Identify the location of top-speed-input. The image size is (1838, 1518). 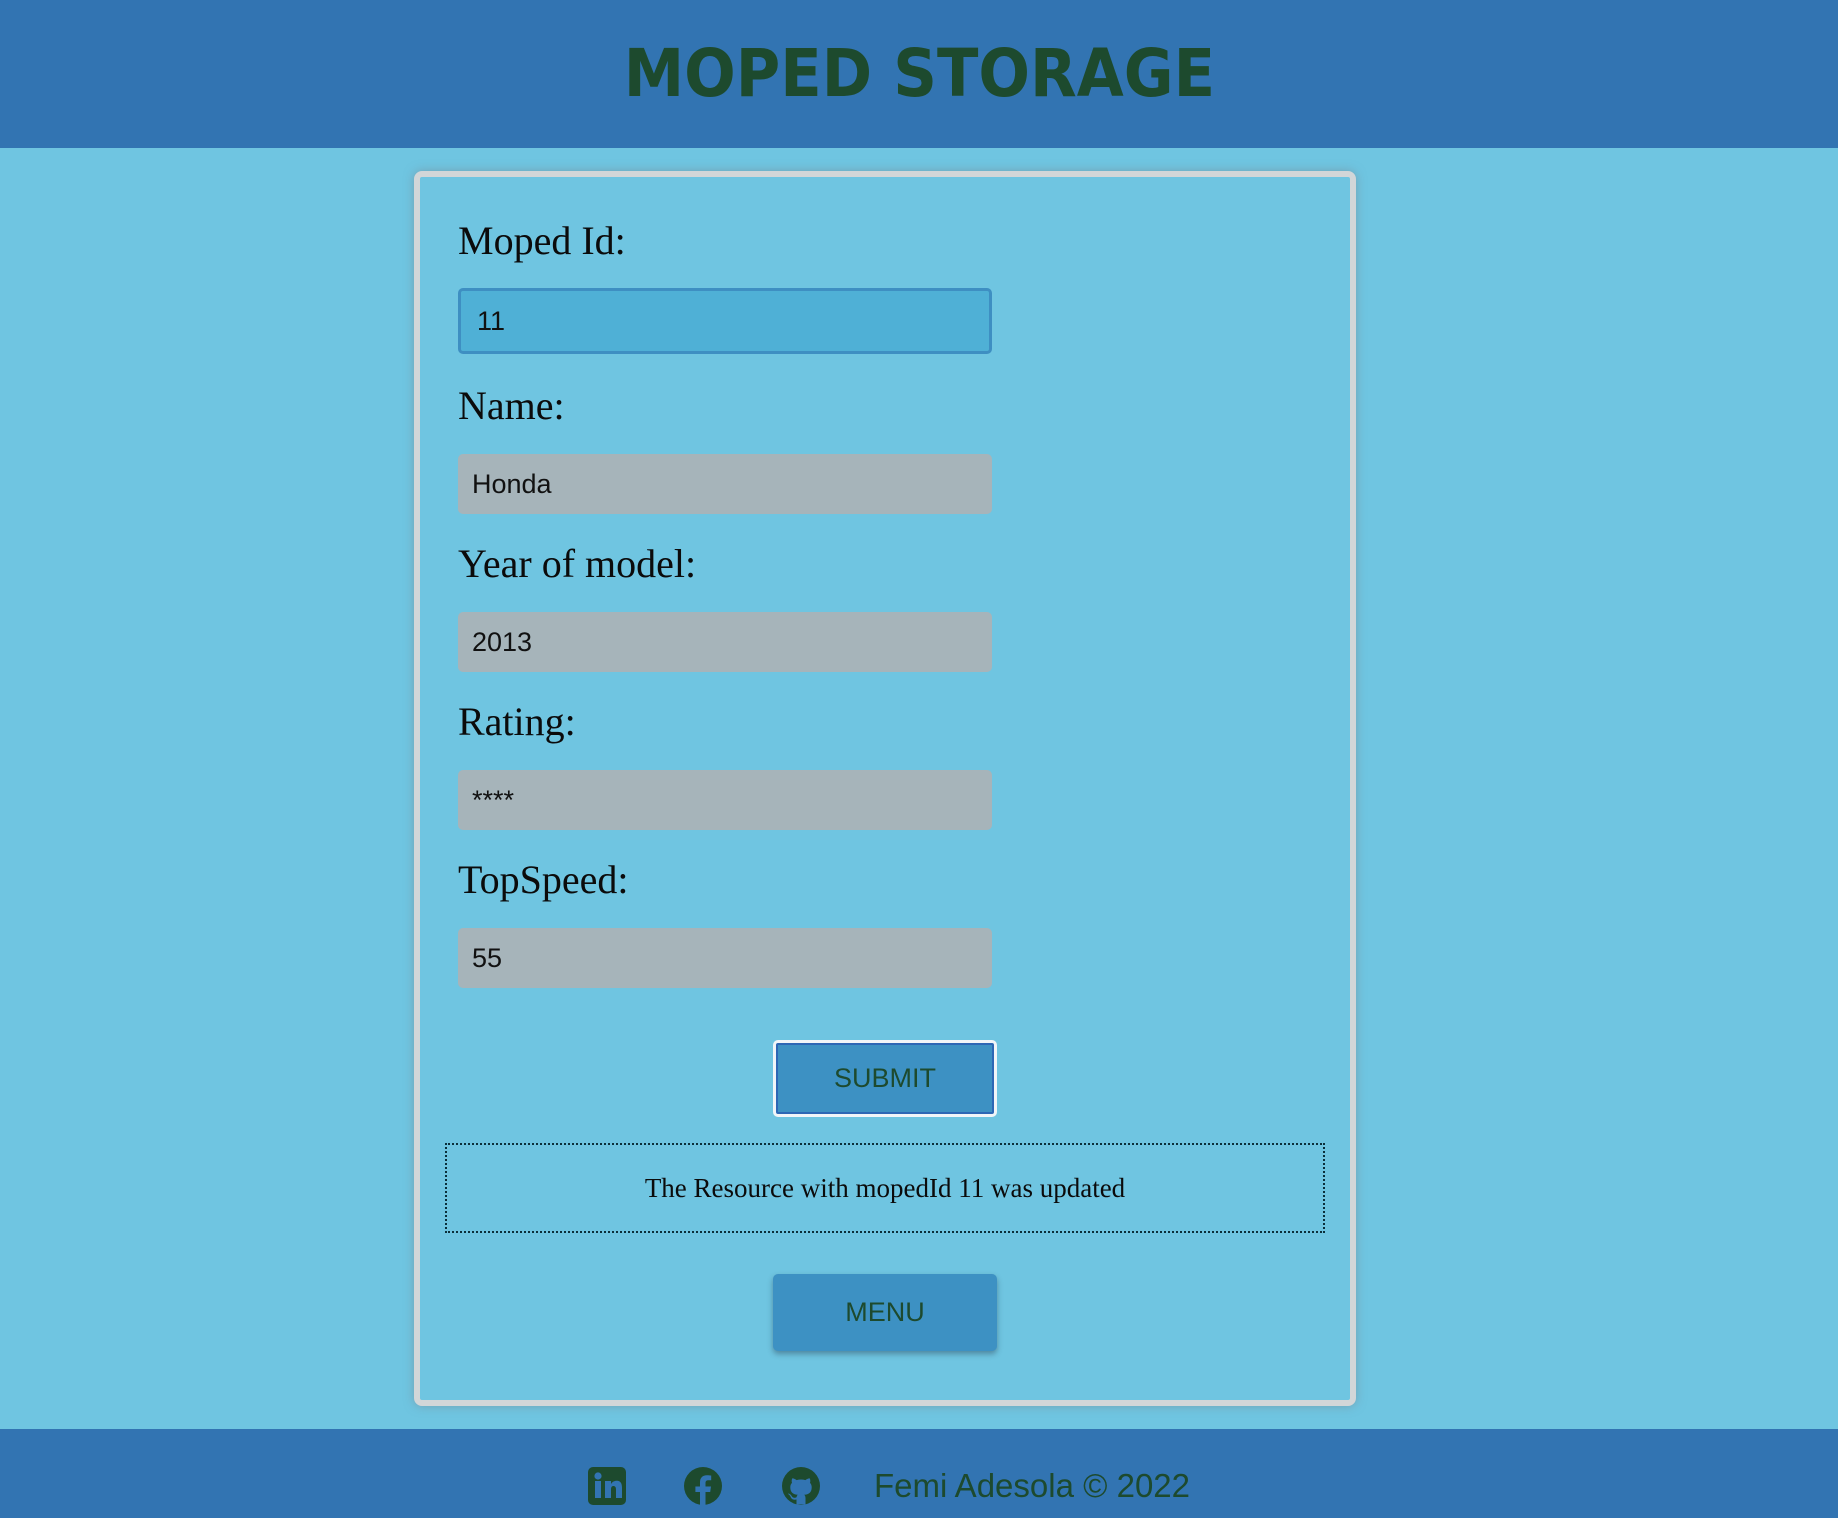
(725, 958).